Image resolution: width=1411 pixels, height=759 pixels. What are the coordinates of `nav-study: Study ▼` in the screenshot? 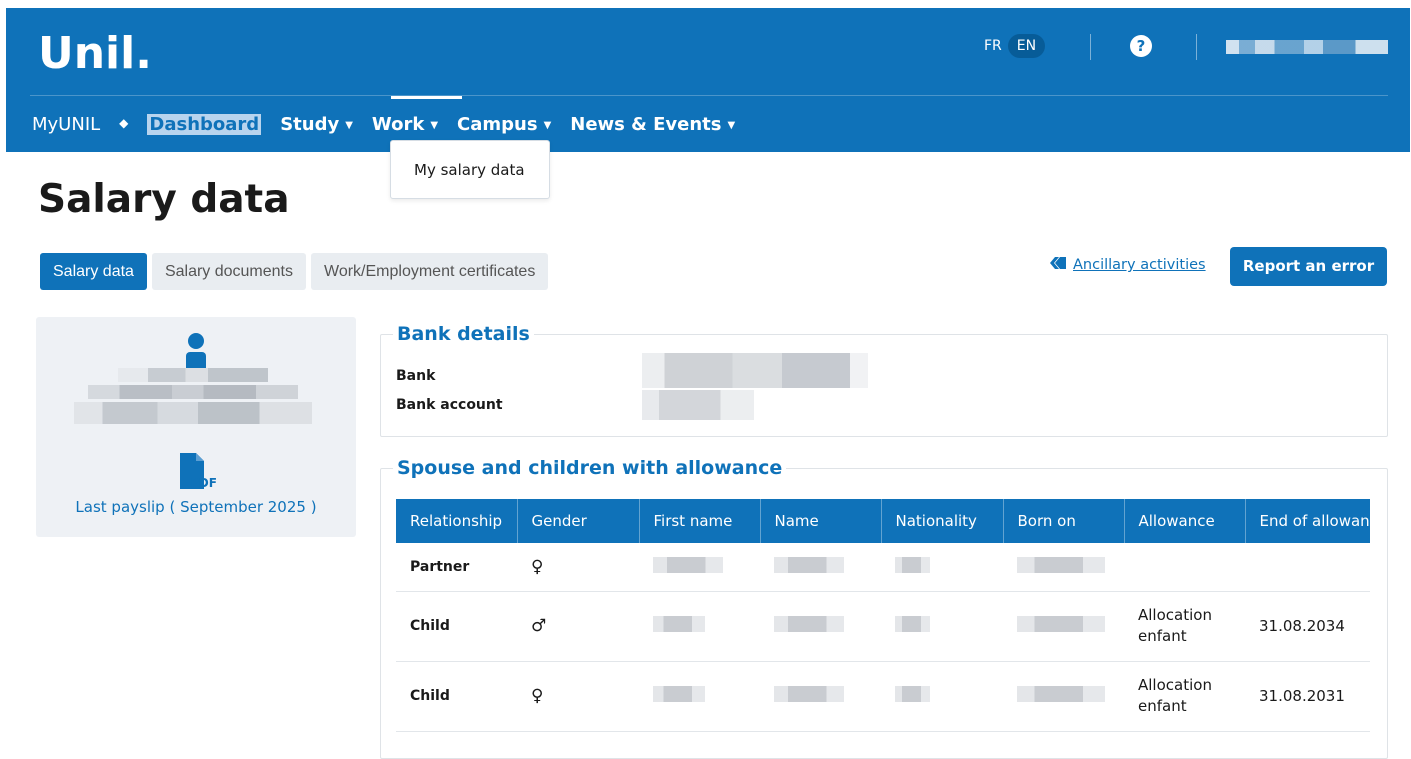 It's located at (316, 124).